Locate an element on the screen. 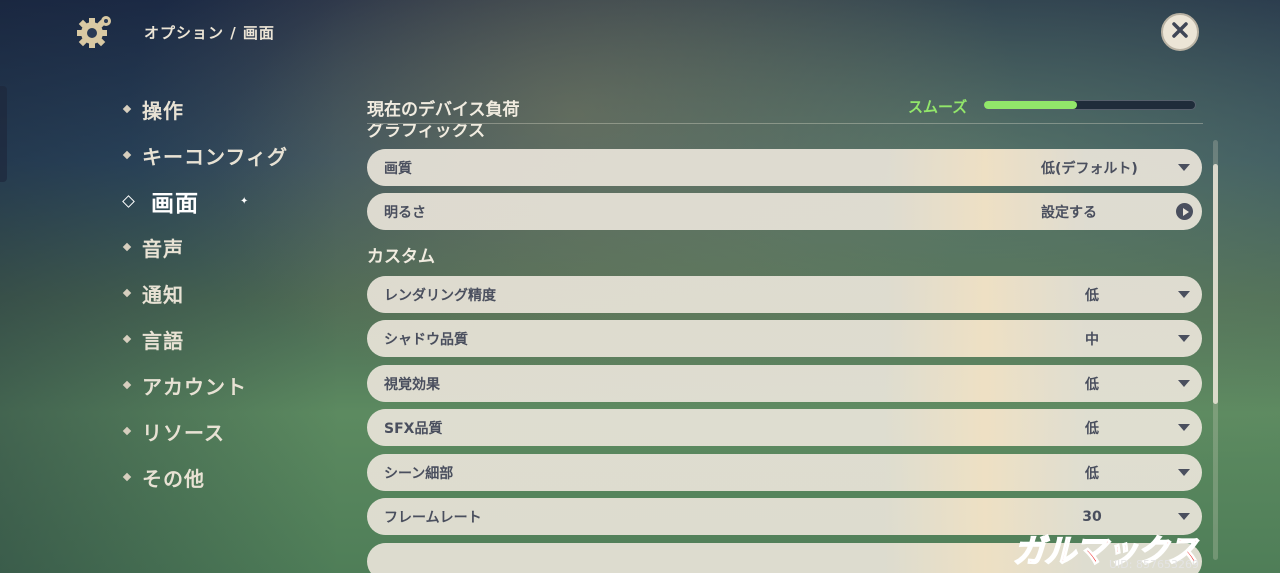 This screenshot has height=573, width=1280. nav-item-label: キーコンフィグ is located at coordinates (215, 156).